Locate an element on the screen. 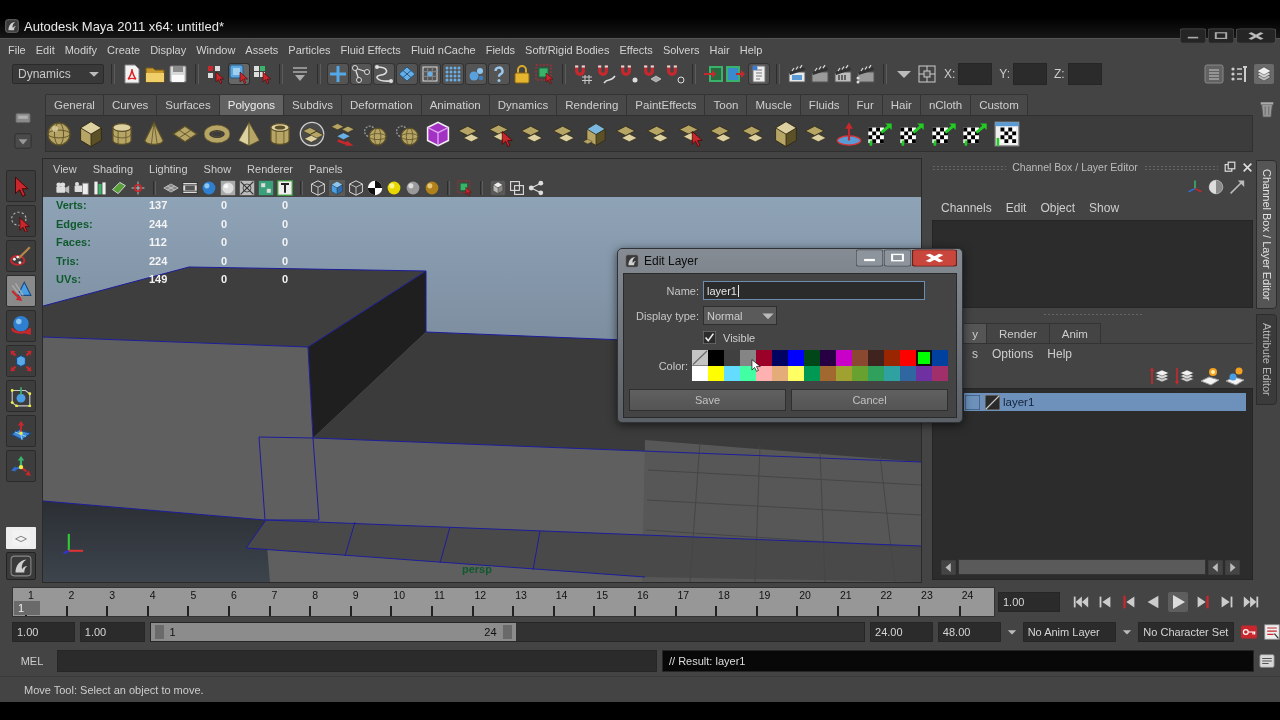 The image size is (1280, 720). shaded-cube-icon is located at coordinates (337, 188).